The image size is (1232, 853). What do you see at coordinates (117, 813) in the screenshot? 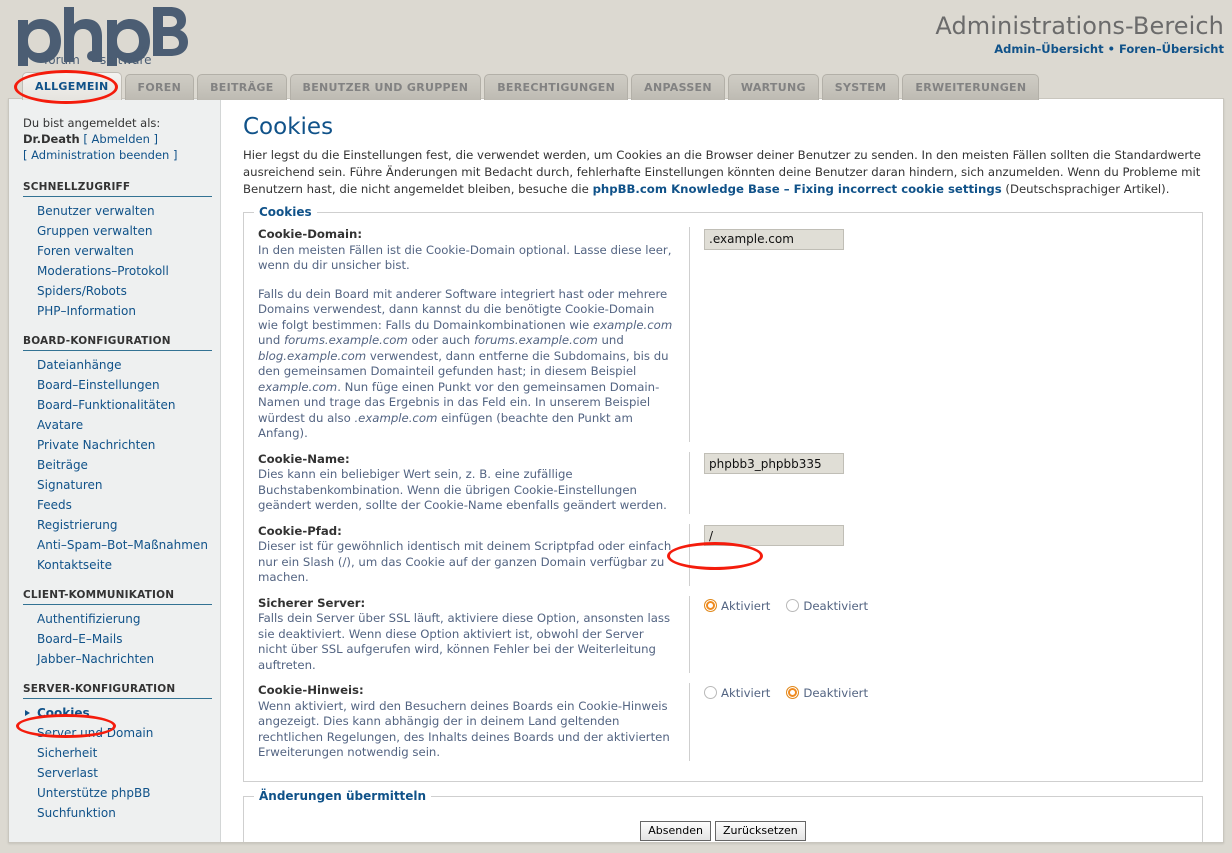
I see `sidebar-item-suchfunktion: Suchfunktion` at bounding box center [117, 813].